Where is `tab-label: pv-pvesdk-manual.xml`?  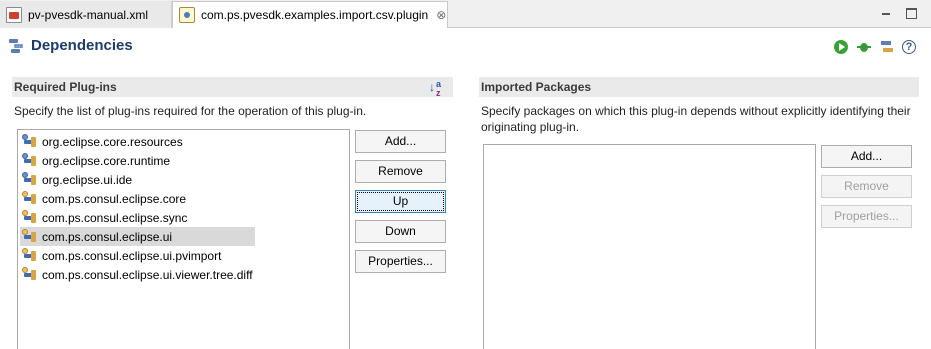
tab-label: pv-pvesdk-manual.xml is located at coordinates (88, 14).